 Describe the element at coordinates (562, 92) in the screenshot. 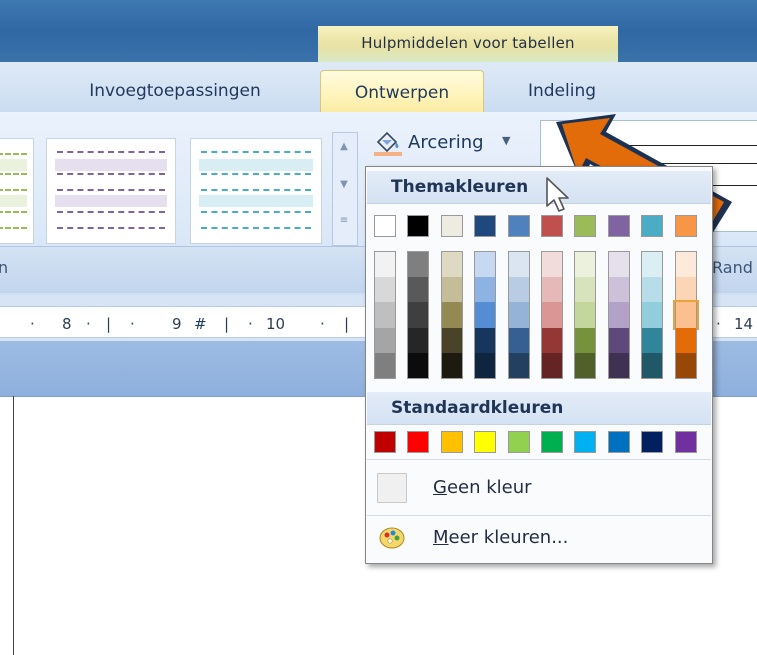

I see `tab-indeling: Indeling` at that location.